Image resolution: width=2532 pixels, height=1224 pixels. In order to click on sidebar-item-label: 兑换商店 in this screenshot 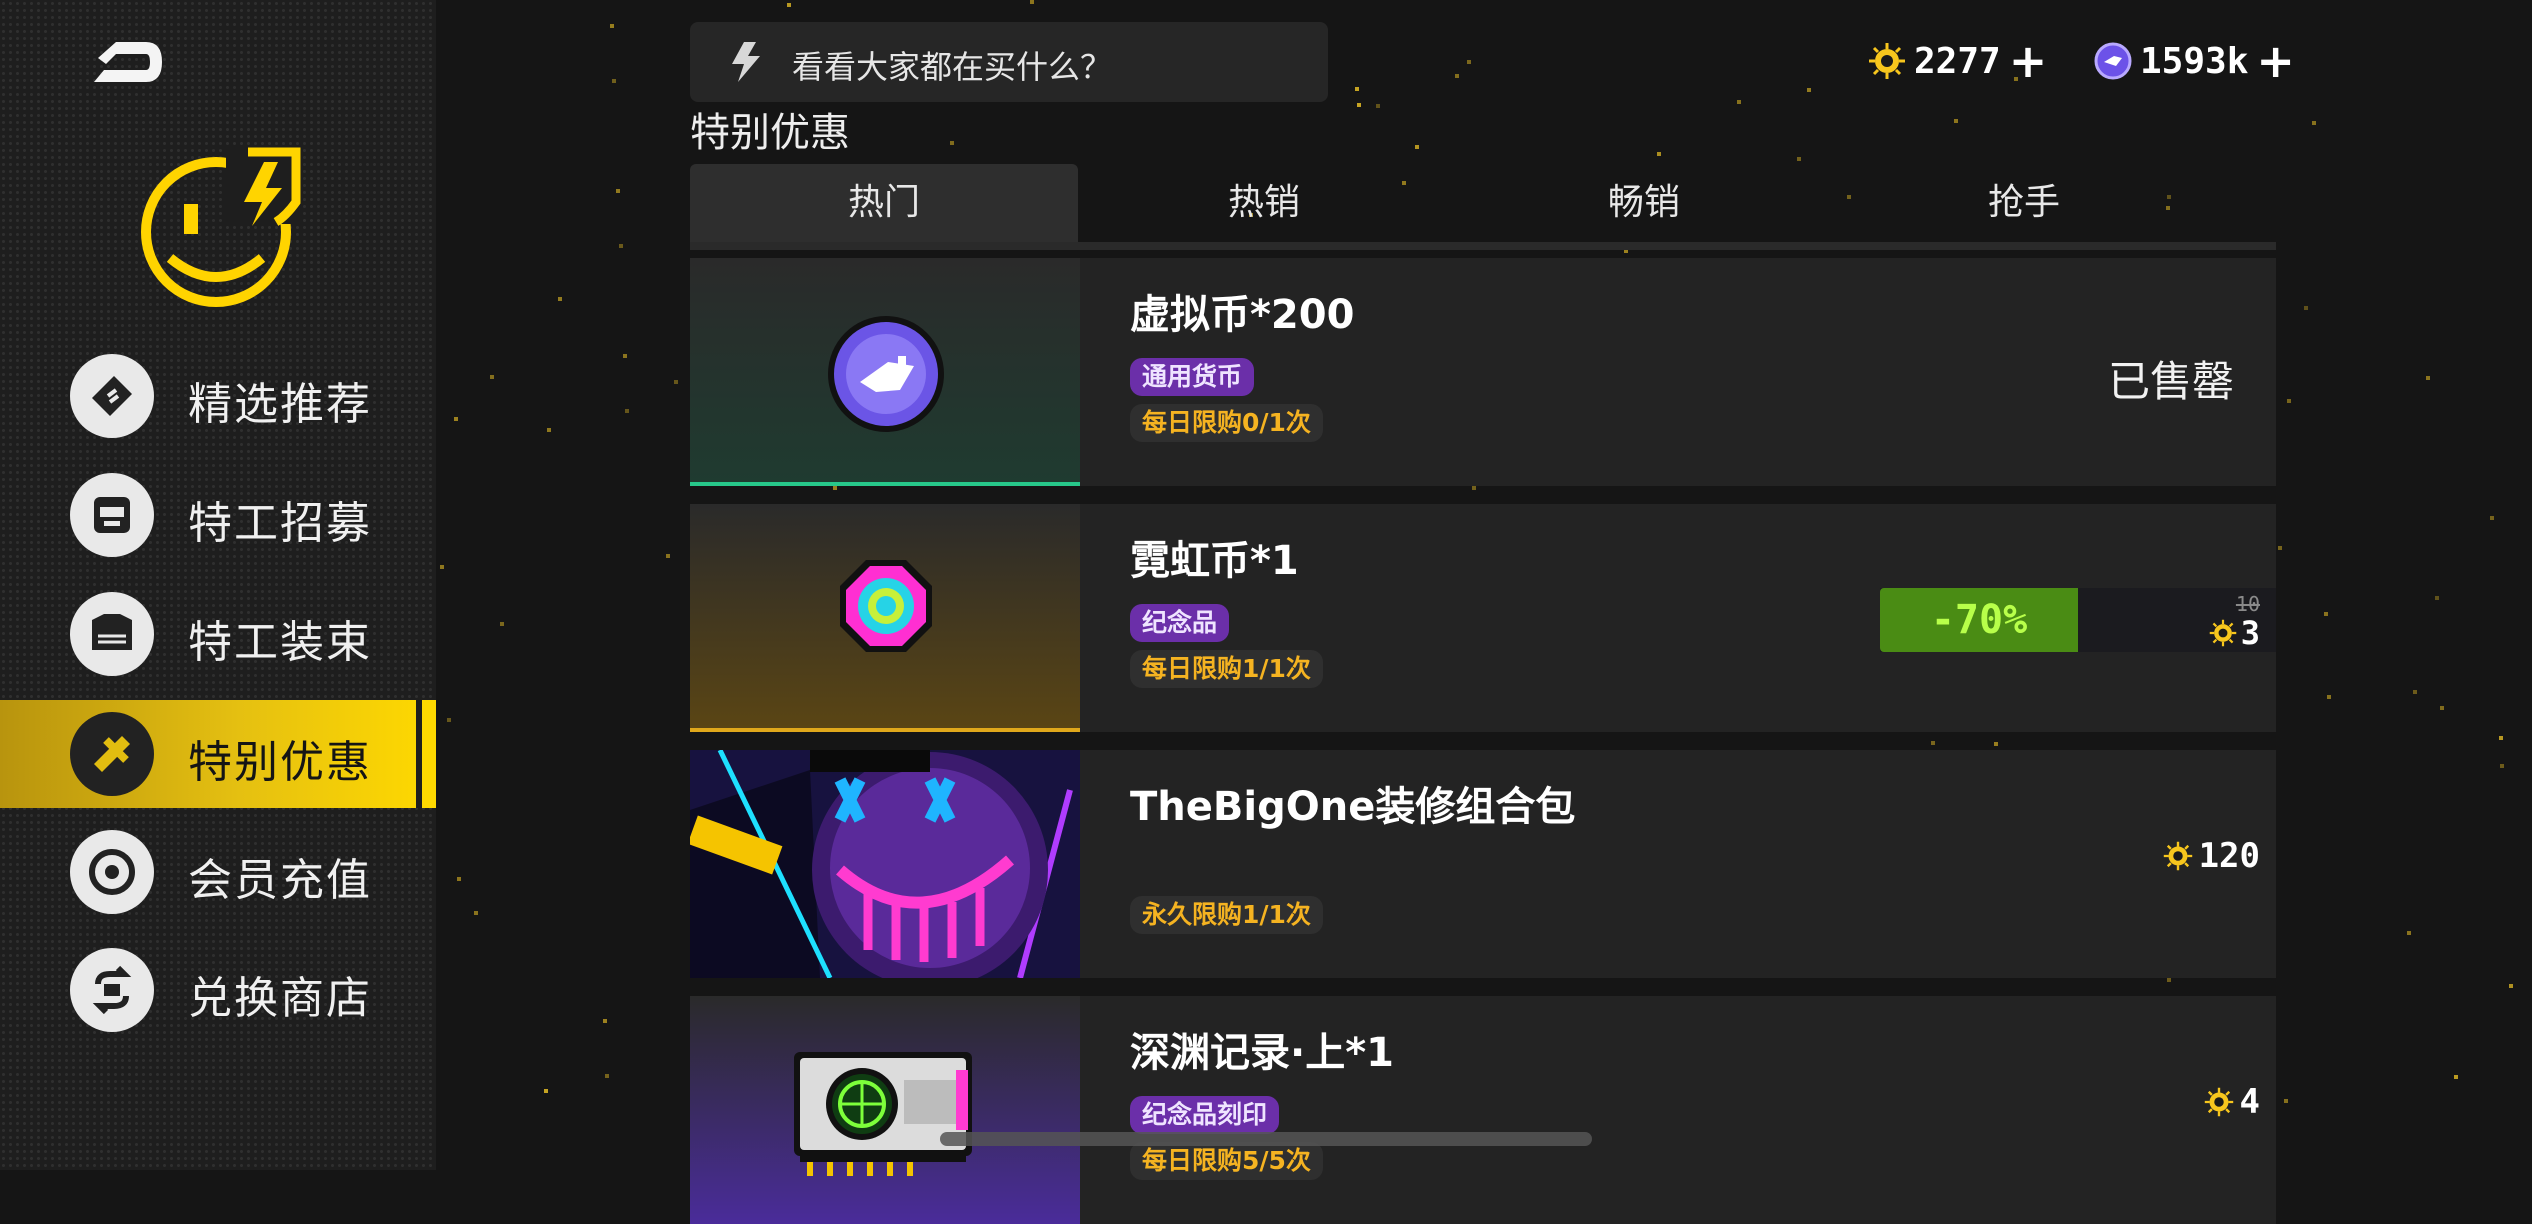, I will do `click(280, 998)`.